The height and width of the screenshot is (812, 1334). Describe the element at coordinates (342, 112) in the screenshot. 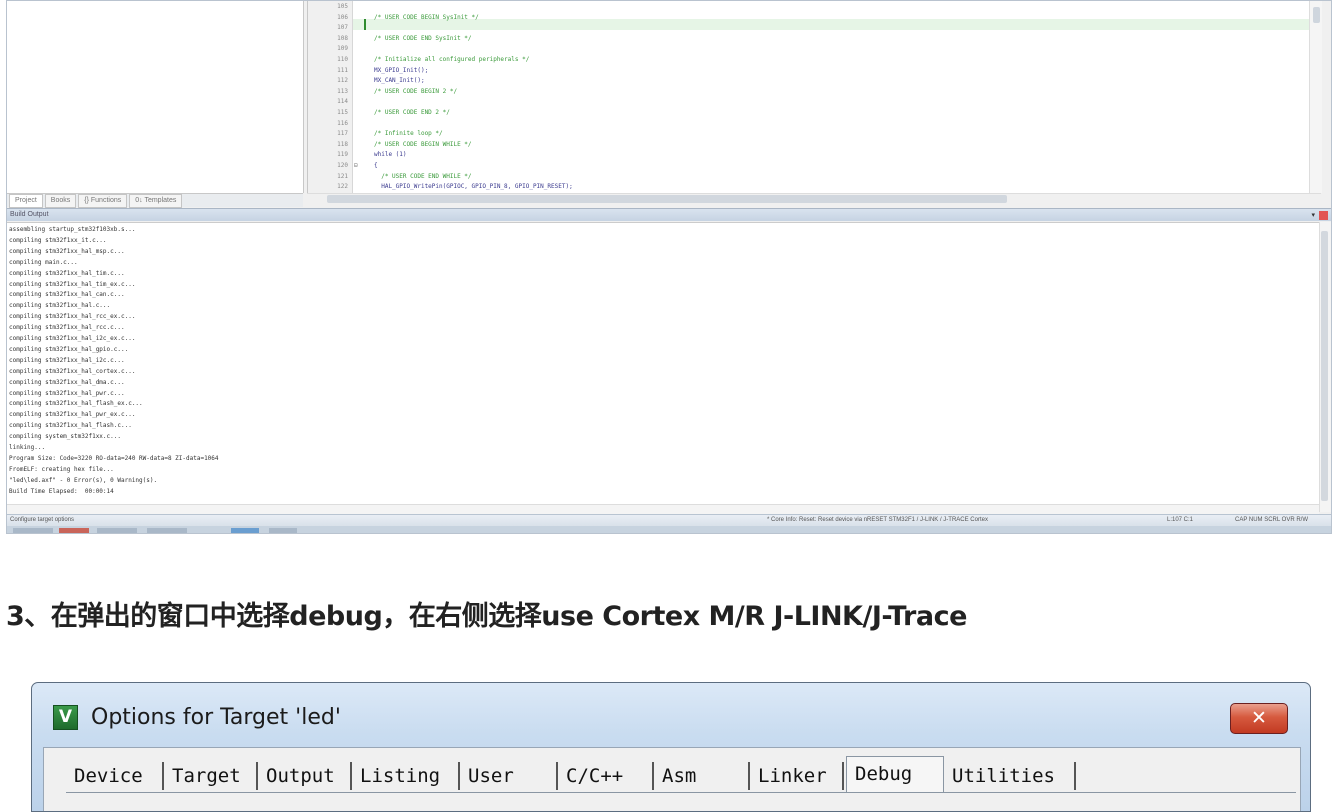

I see `line-number: 115` at that location.